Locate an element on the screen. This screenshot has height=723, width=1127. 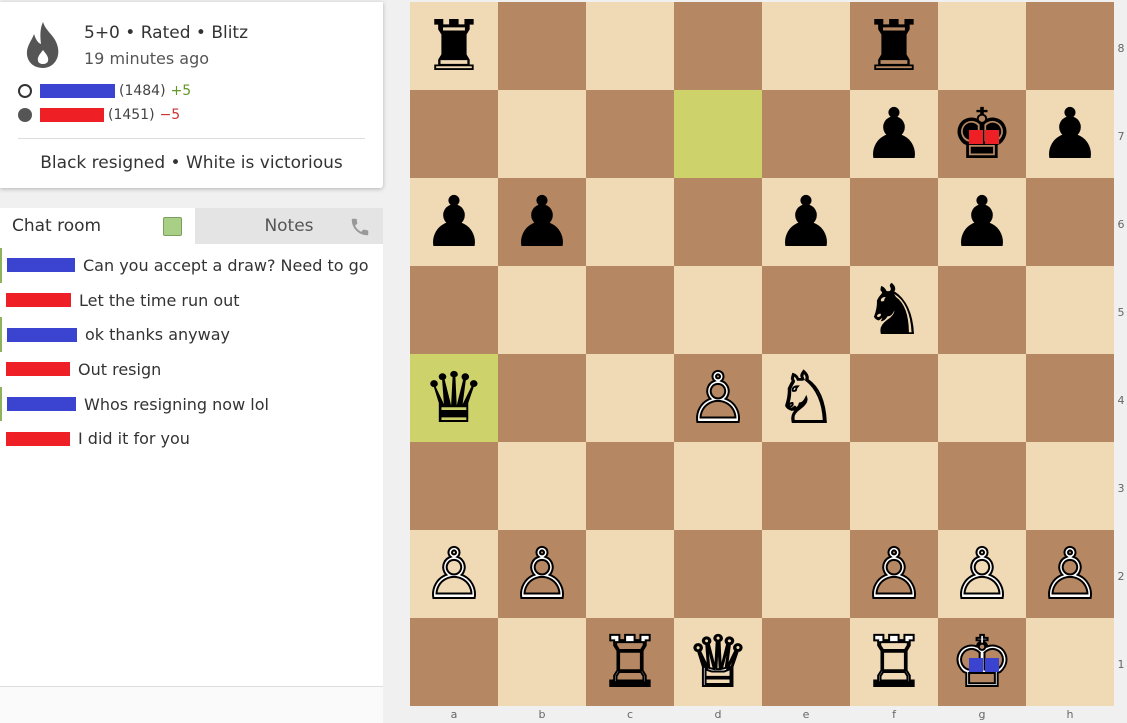
black-knight-f5: ♞ is located at coordinates (894, 310).